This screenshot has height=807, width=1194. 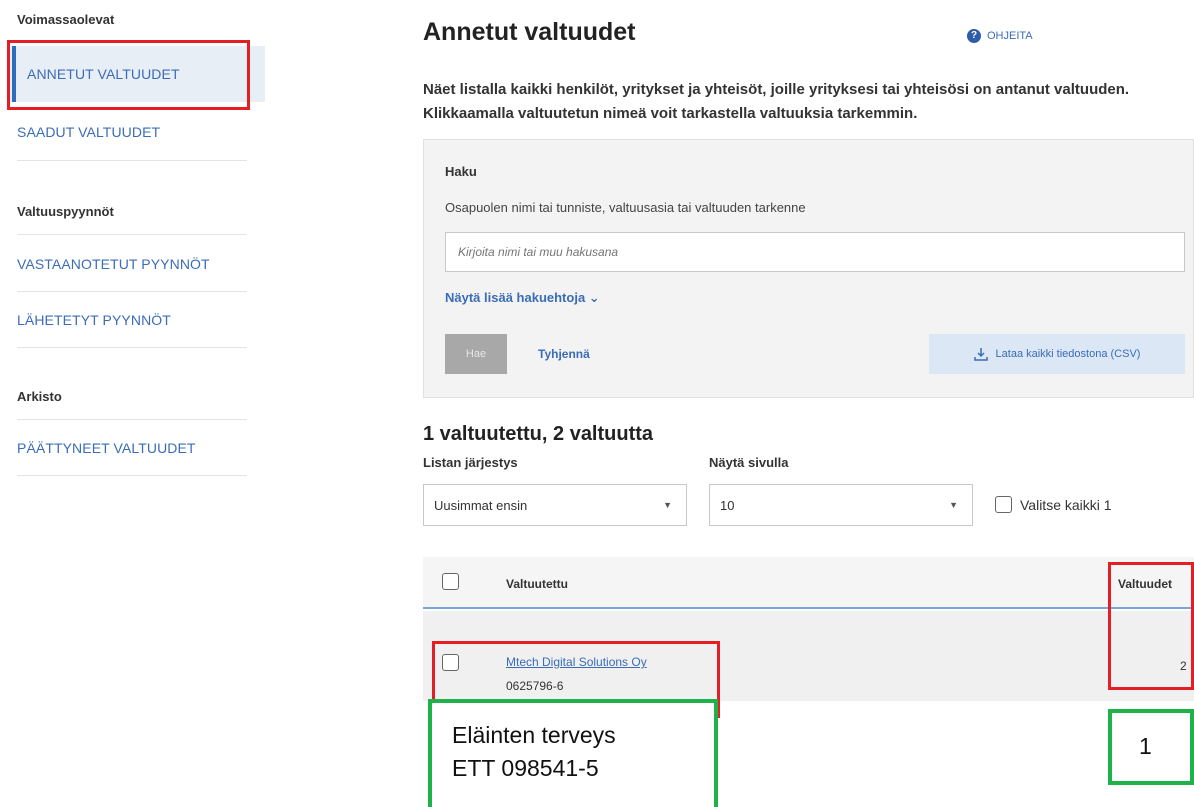 What do you see at coordinates (128, 75) in the screenshot?
I see `highlight-box-sidebar` at bounding box center [128, 75].